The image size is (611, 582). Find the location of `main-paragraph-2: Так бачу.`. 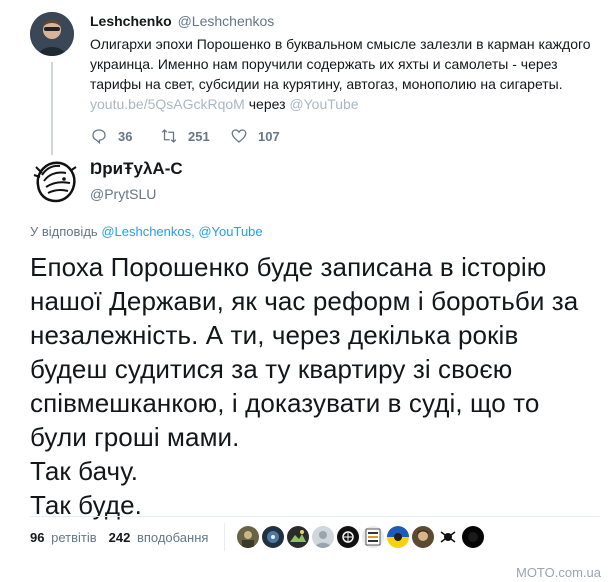

main-paragraph-2: Так бачу. is located at coordinates (84, 471).